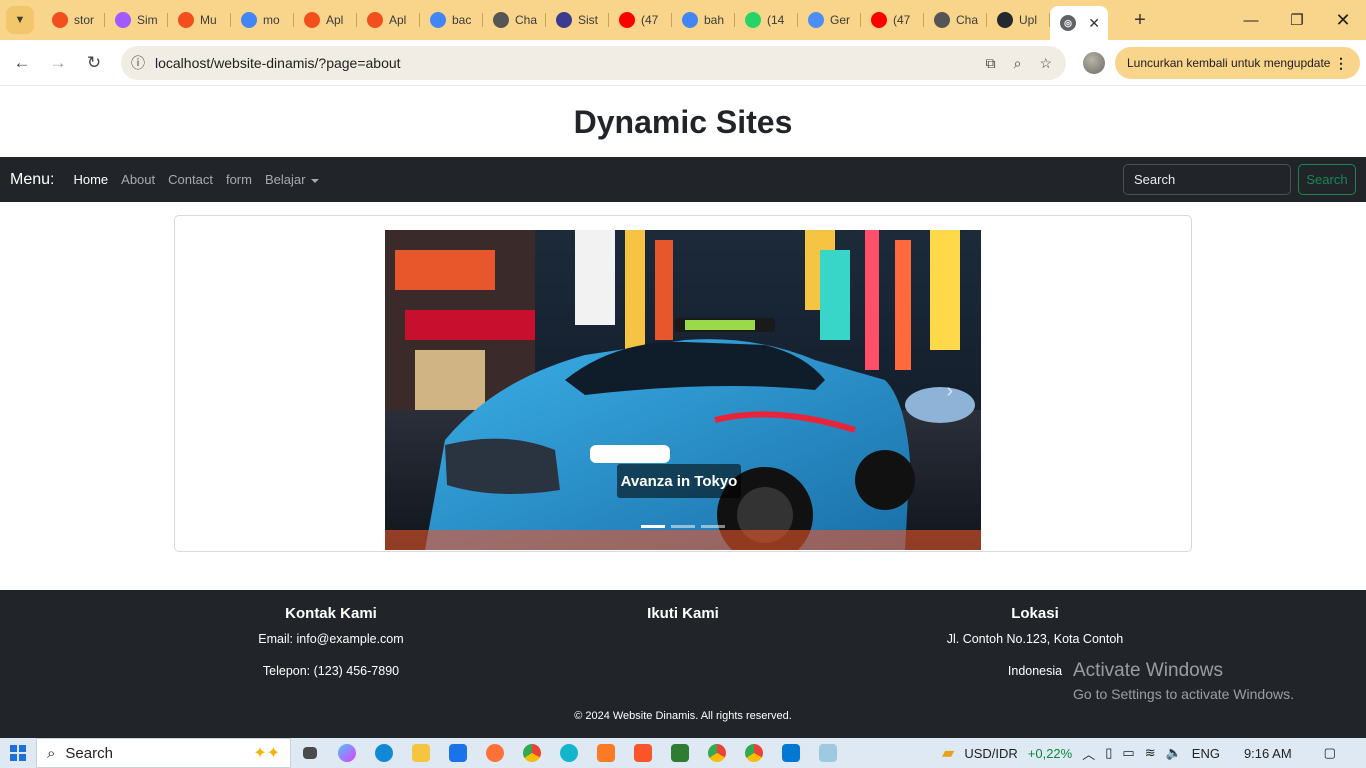 This screenshot has width=1366, height=768. What do you see at coordinates (766, 20) in the screenshot?
I see `browser-tab: (14` at bounding box center [766, 20].